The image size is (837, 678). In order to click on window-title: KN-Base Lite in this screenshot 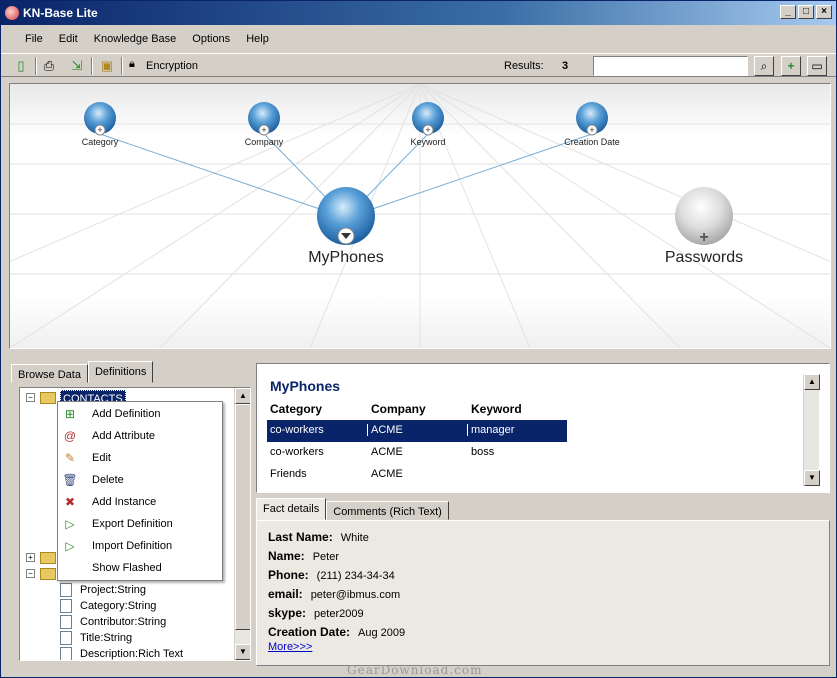, I will do `click(60, 13)`.